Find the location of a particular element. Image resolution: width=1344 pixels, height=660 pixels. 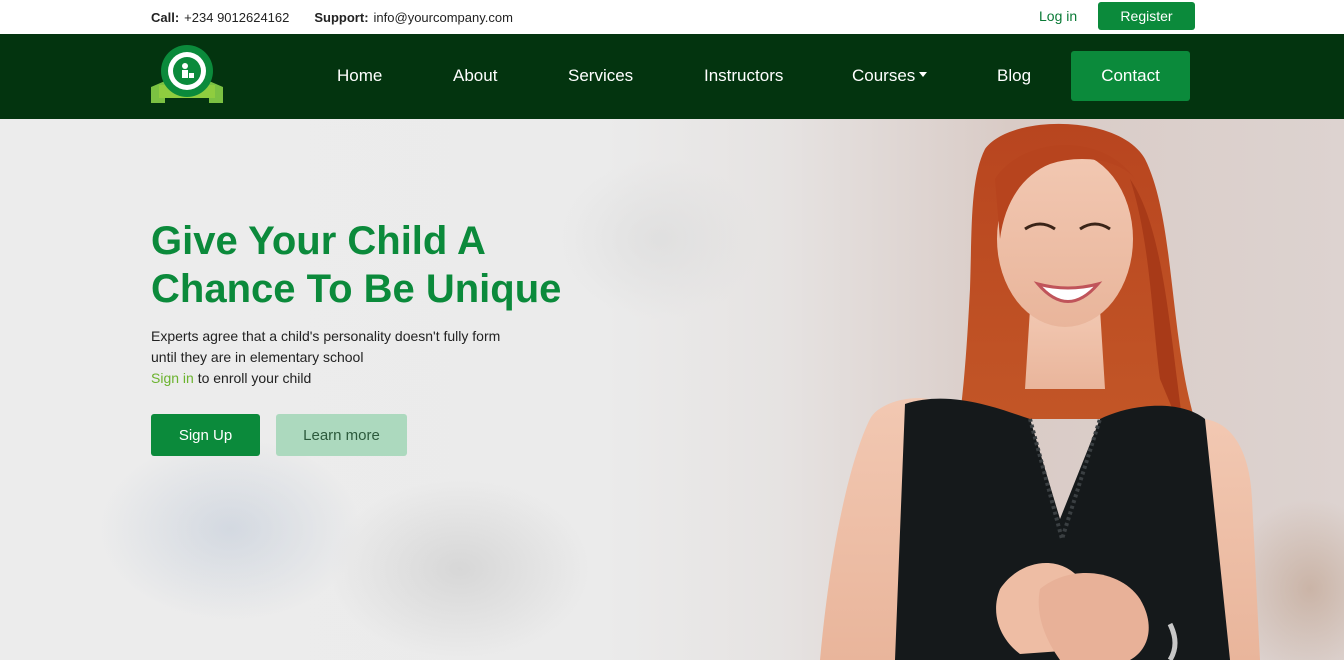

hero-title: Give Your Child A Chance To Be Unique is located at coordinates (381, 265).